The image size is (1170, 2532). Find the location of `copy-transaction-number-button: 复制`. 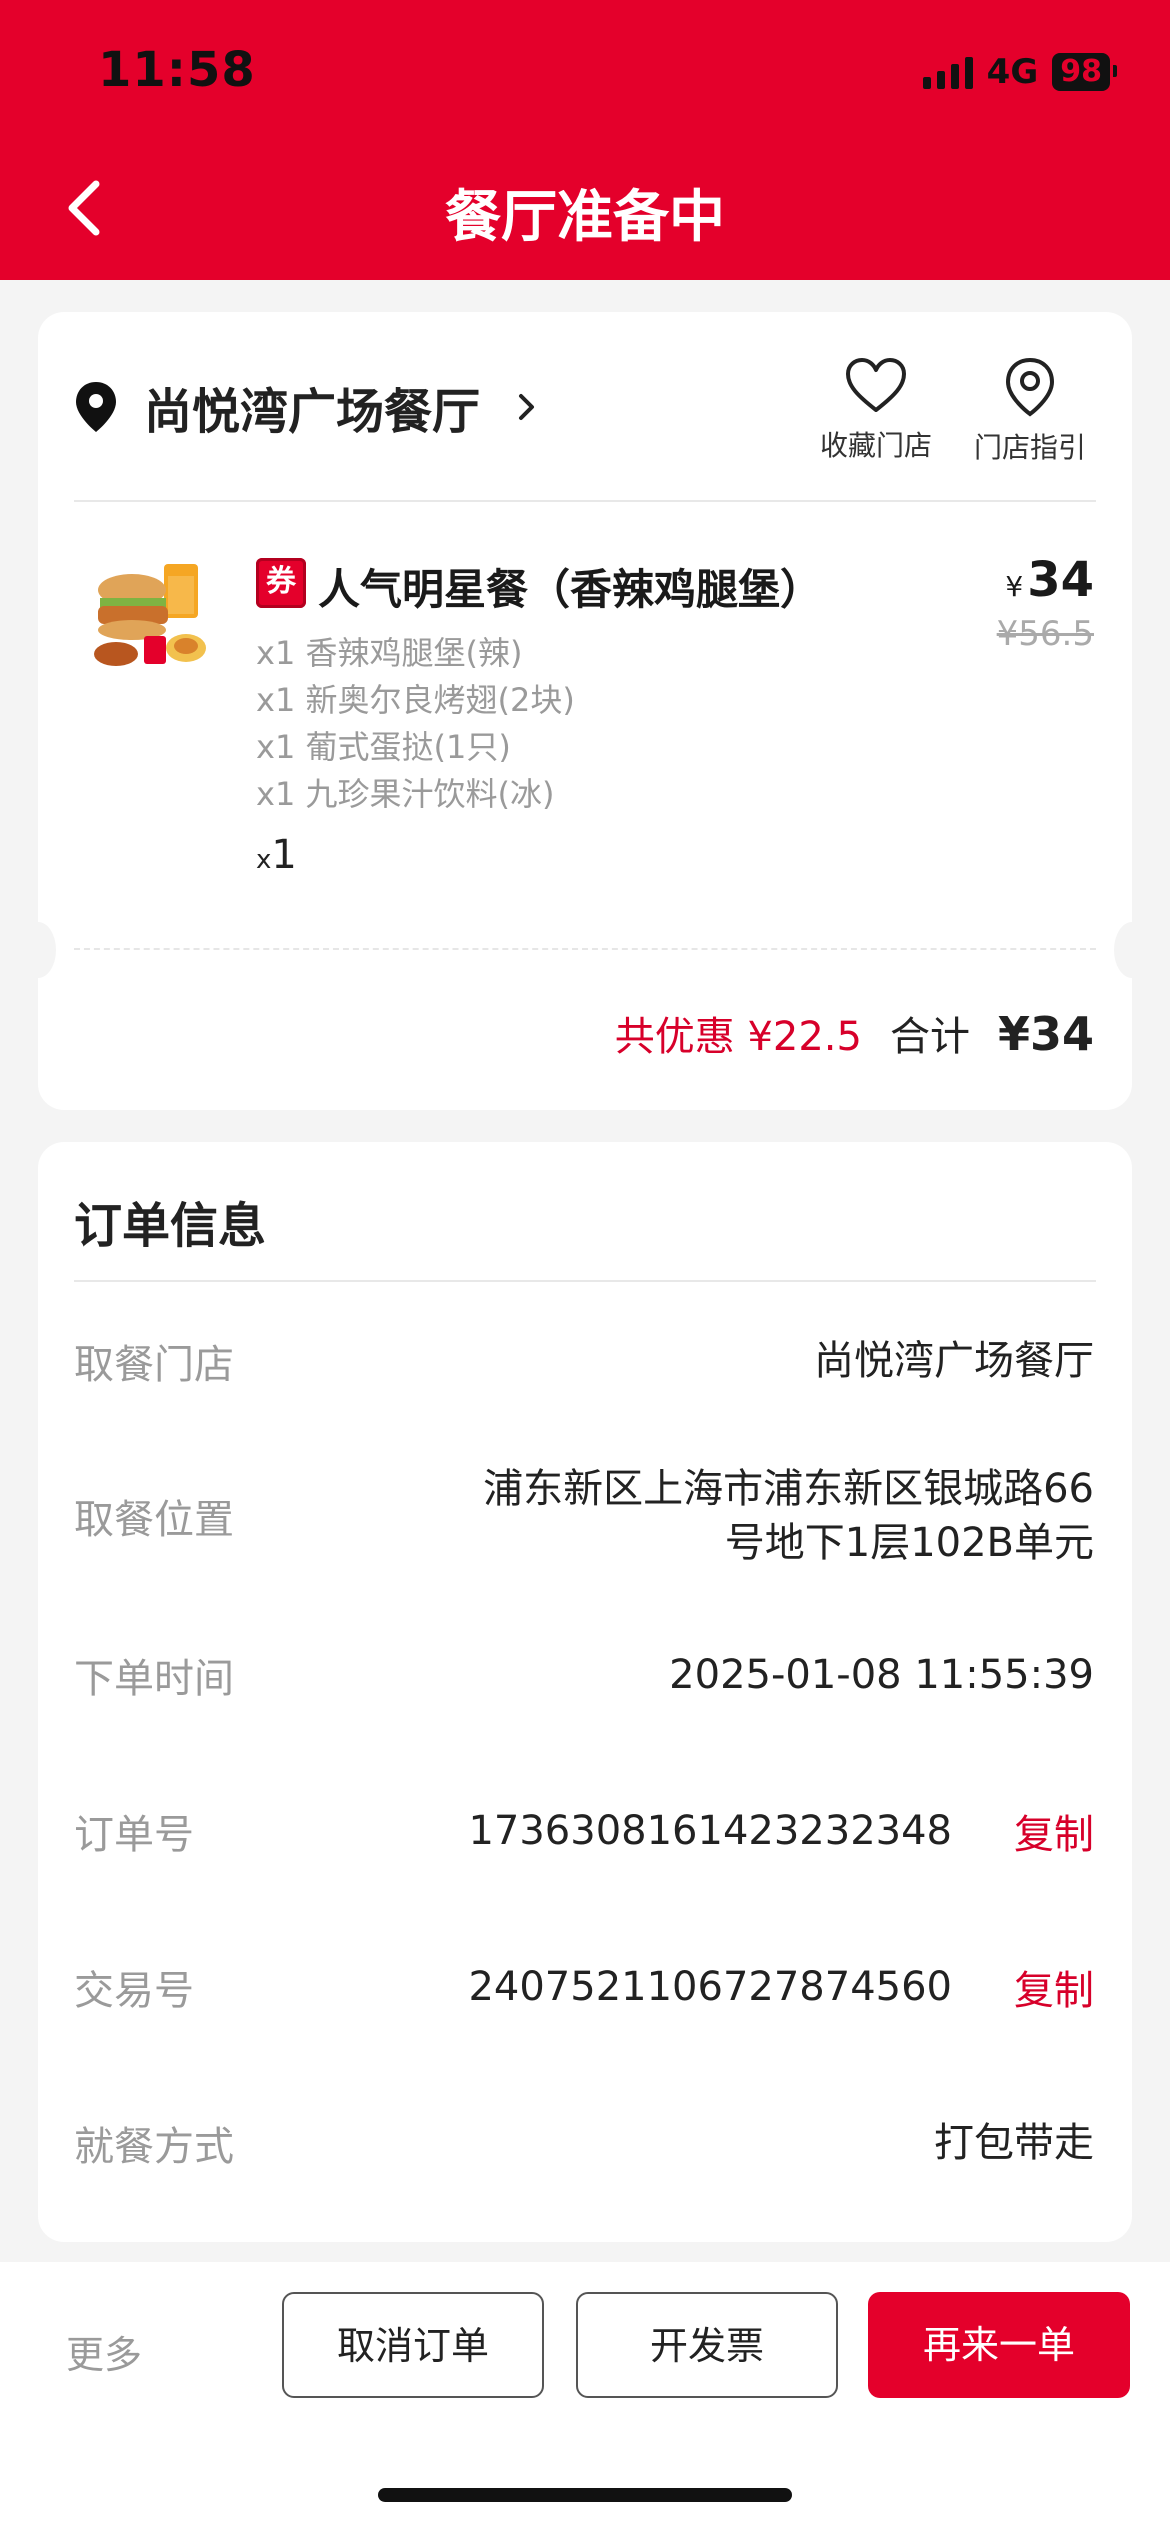

copy-transaction-number-button: 复制 is located at coordinates (1054, 1987).